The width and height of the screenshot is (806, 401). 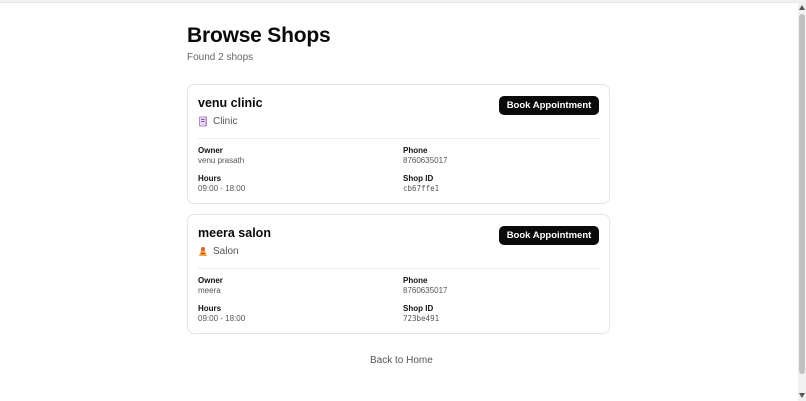 What do you see at coordinates (234, 233) in the screenshot?
I see `shop-name: meera salon` at bounding box center [234, 233].